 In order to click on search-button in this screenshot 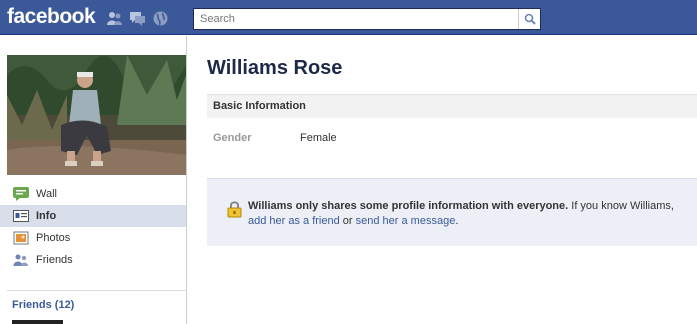, I will do `click(529, 19)`.